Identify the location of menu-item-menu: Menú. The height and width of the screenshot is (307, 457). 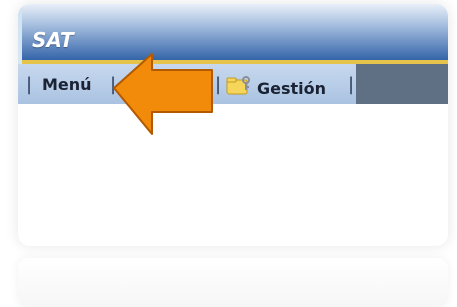
(67, 85).